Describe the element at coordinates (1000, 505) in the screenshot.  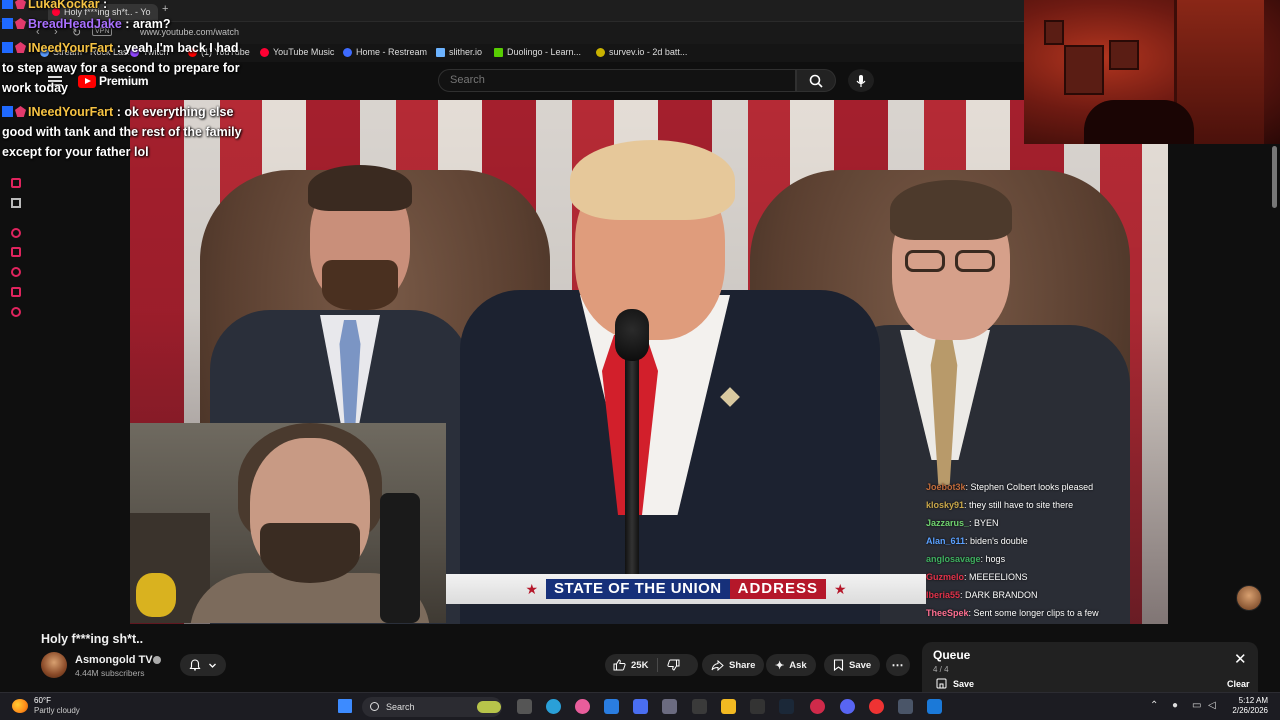
I see `chat-row: klosky91: they still have to site there` at that location.